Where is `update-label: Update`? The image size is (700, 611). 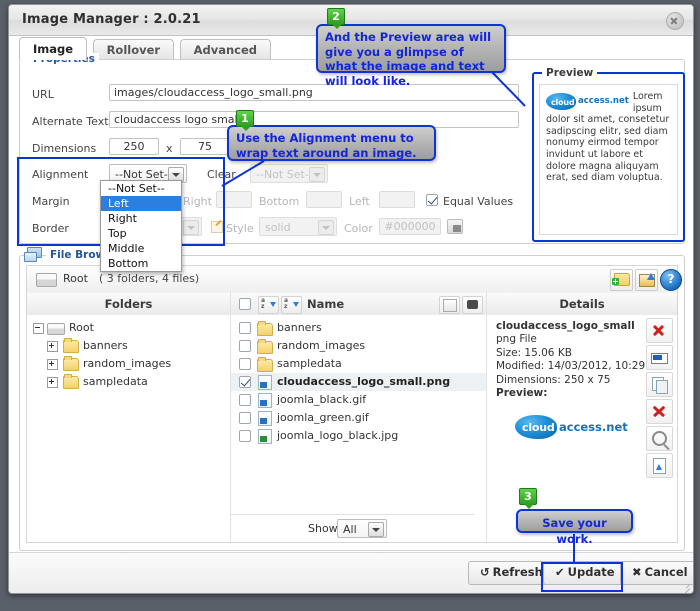
update-label: Update is located at coordinates (591, 572).